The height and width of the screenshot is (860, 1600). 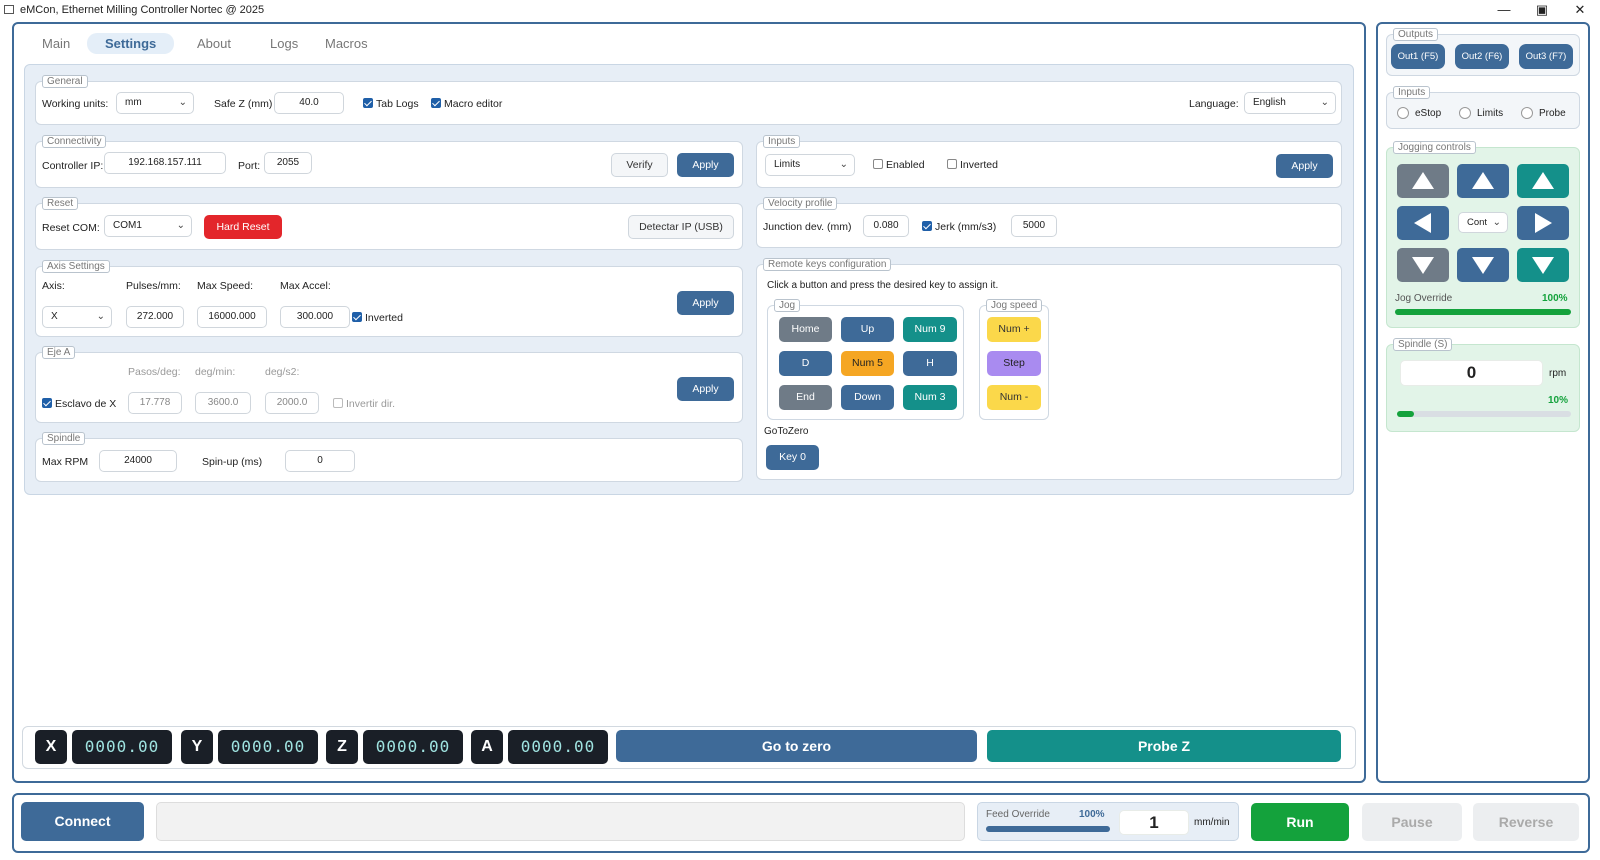 I want to click on axis-select: X ⌄, so click(x=77, y=317).